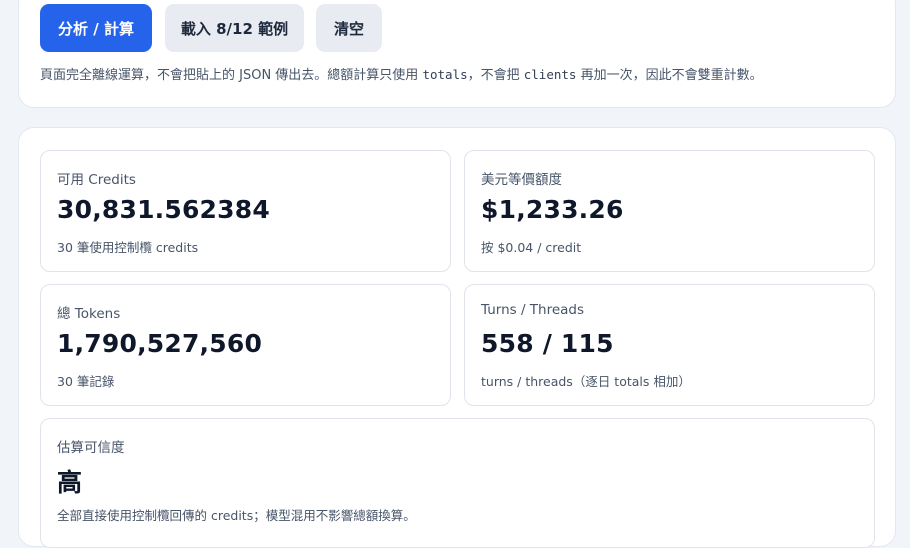 This screenshot has width=910, height=548. What do you see at coordinates (550, 74) in the screenshot?
I see `note-code-clients: clients` at bounding box center [550, 74].